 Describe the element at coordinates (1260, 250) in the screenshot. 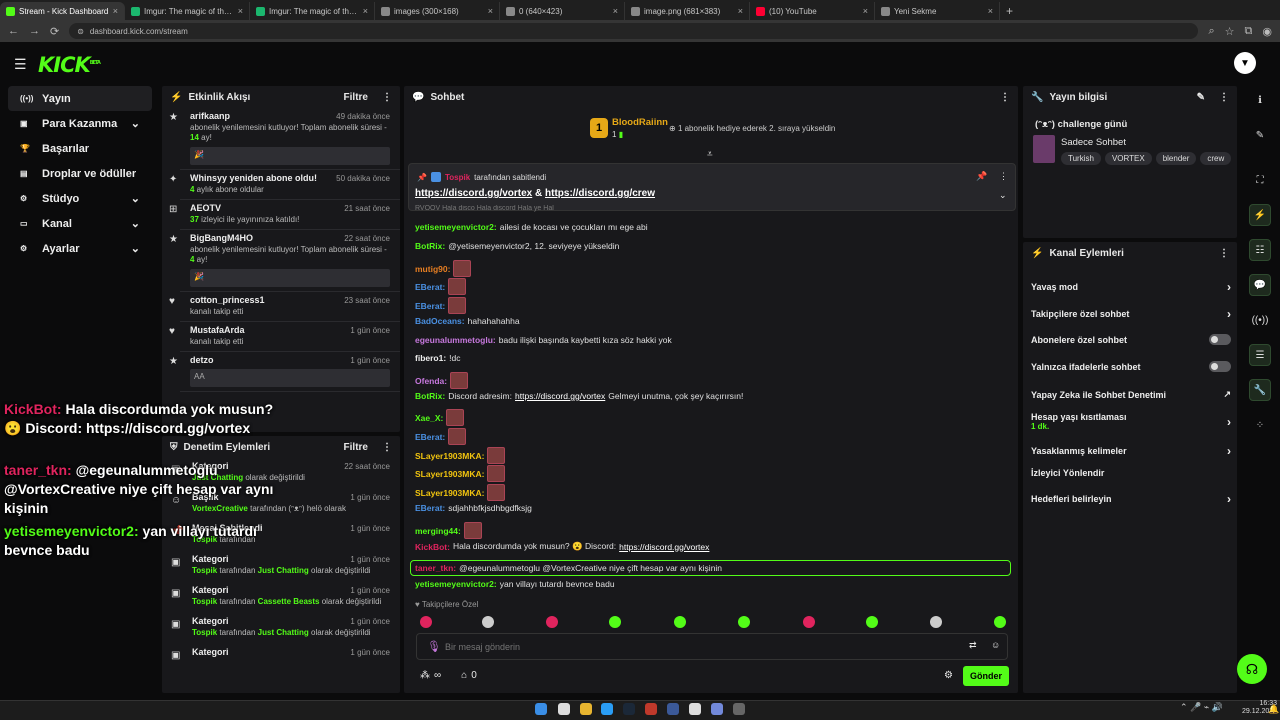

I see `notes-icon: ☷` at that location.